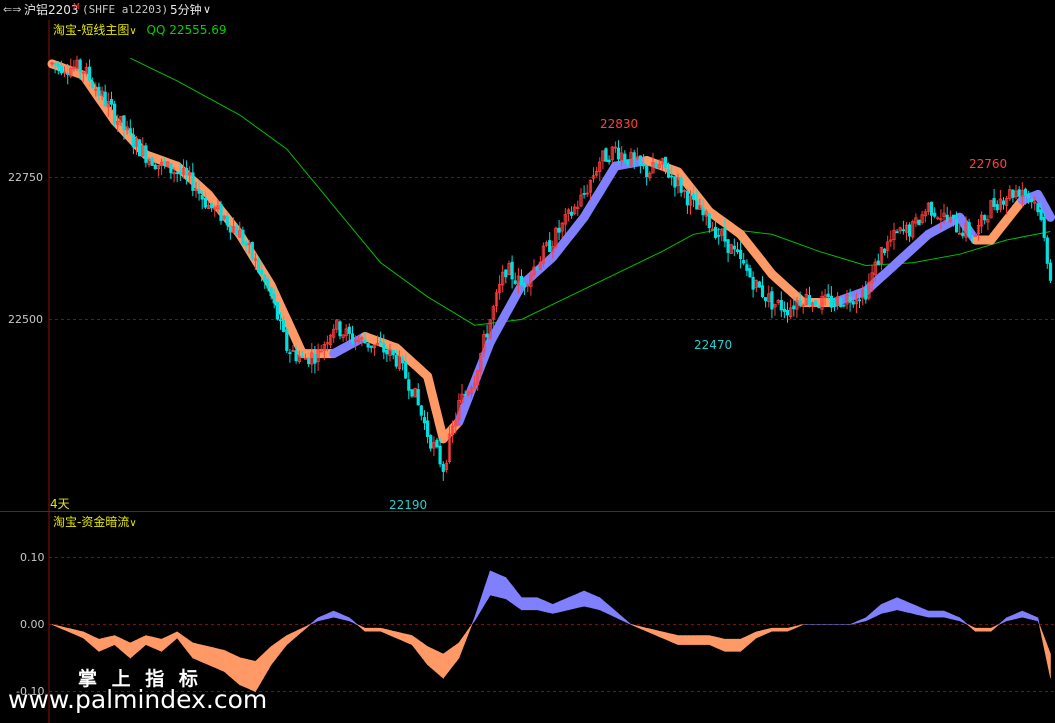 This screenshot has height=723, width=1055. What do you see at coordinates (139, 29) in the screenshot?
I see `main-indicator-selector: 淘宝-短线主图∨ QQ 22555.69` at bounding box center [139, 29].